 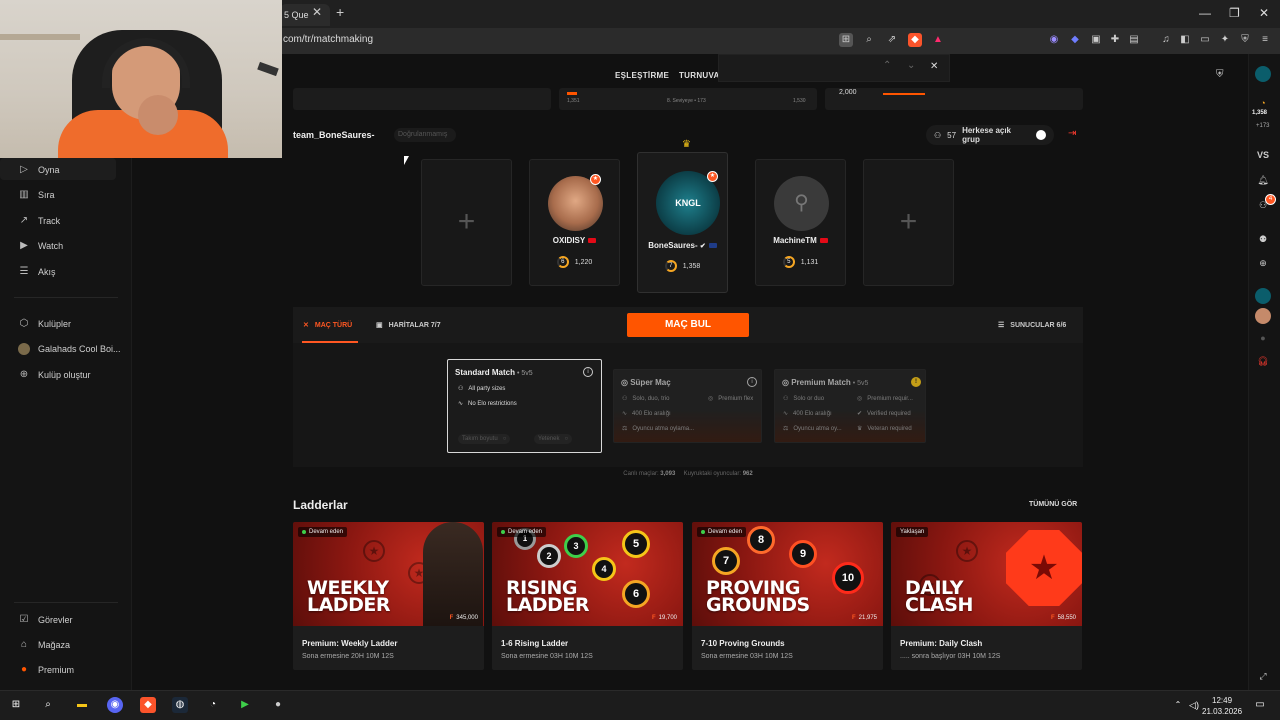 What do you see at coordinates (82, 705) in the screenshot?
I see `file-explorer-icon: ▬` at bounding box center [82, 705].